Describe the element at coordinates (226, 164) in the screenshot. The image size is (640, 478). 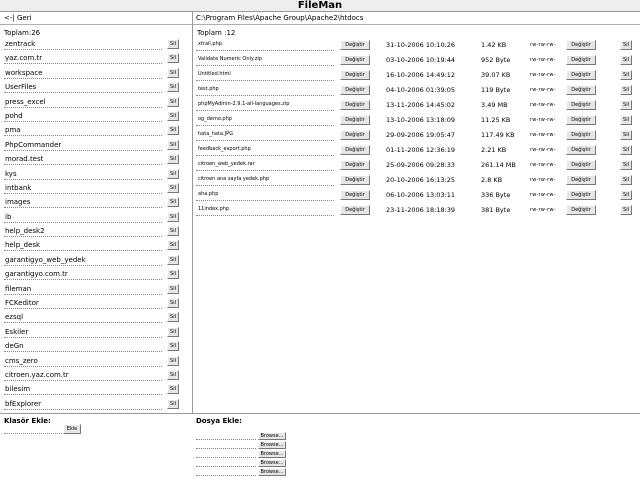
I see `file-name: citroen_web_yedek.rar` at that location.